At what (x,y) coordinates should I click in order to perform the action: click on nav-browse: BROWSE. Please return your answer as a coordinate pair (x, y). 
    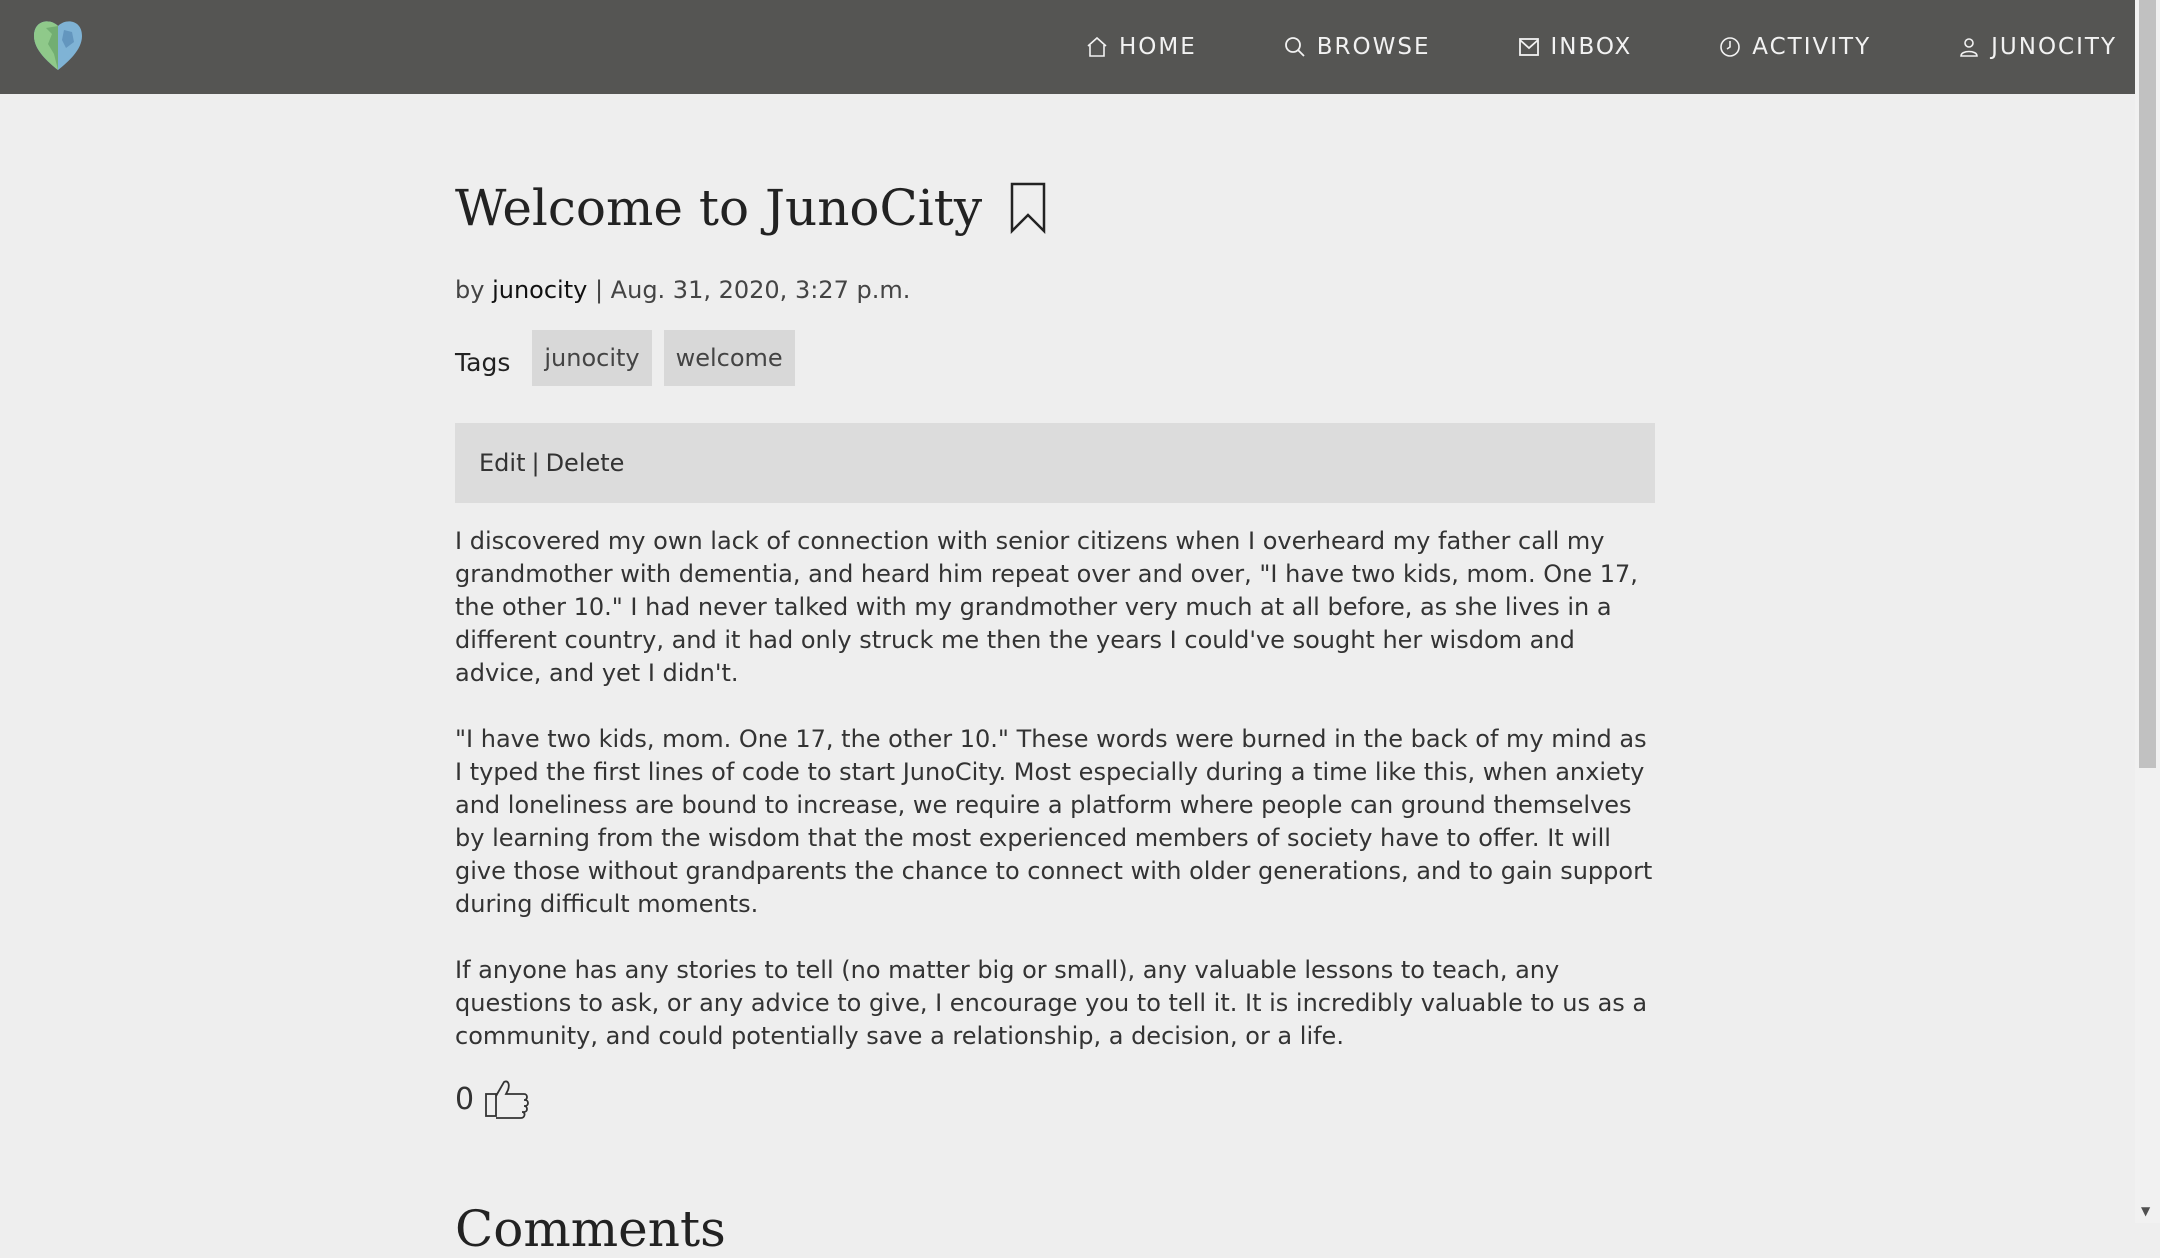
    Looking at the image, I should click on (1357, 47).